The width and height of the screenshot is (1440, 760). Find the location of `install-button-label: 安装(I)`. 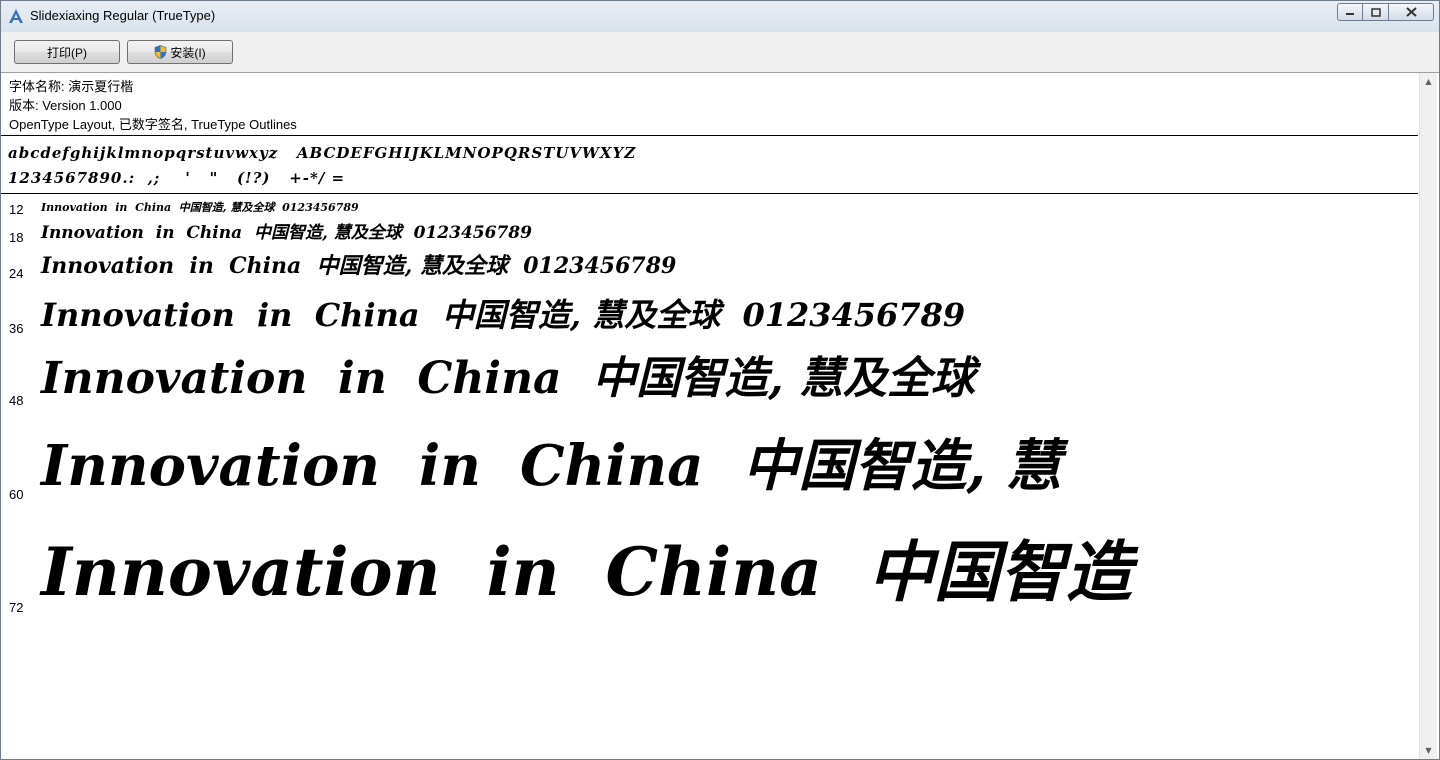

install-button-label: 安装(I) is located at coordinates (188, 52).